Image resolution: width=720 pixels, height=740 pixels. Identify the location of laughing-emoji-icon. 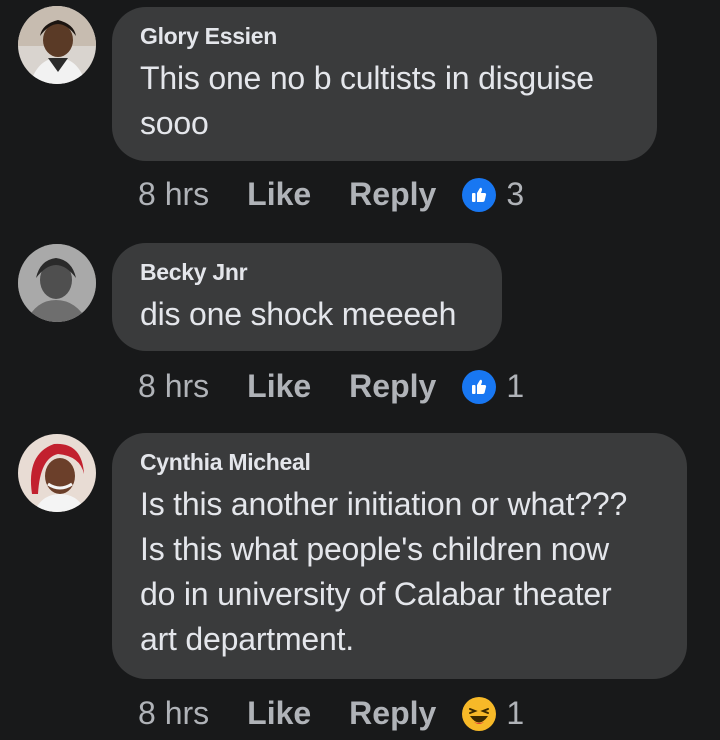
(479, 713).